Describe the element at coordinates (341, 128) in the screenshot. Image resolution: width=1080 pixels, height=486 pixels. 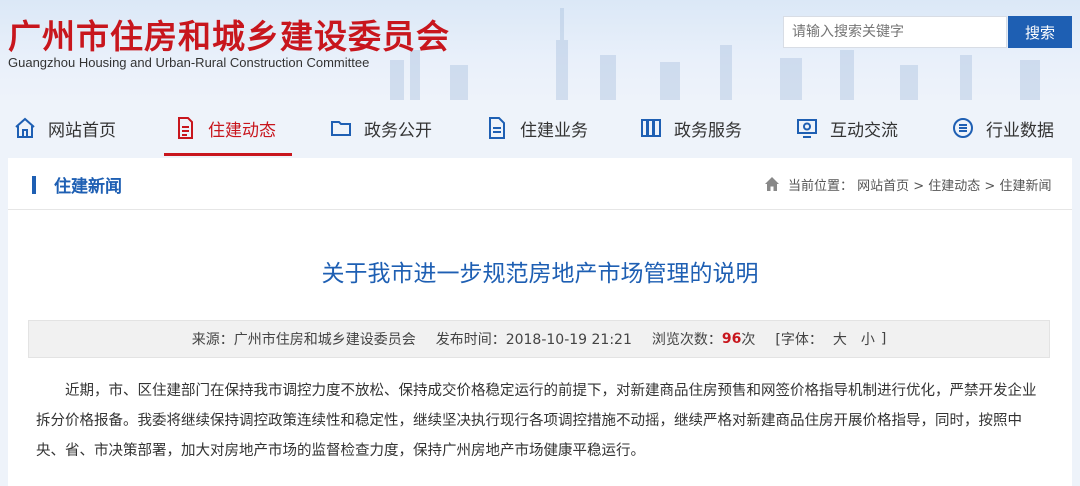
I see `folder-icon` at that location.